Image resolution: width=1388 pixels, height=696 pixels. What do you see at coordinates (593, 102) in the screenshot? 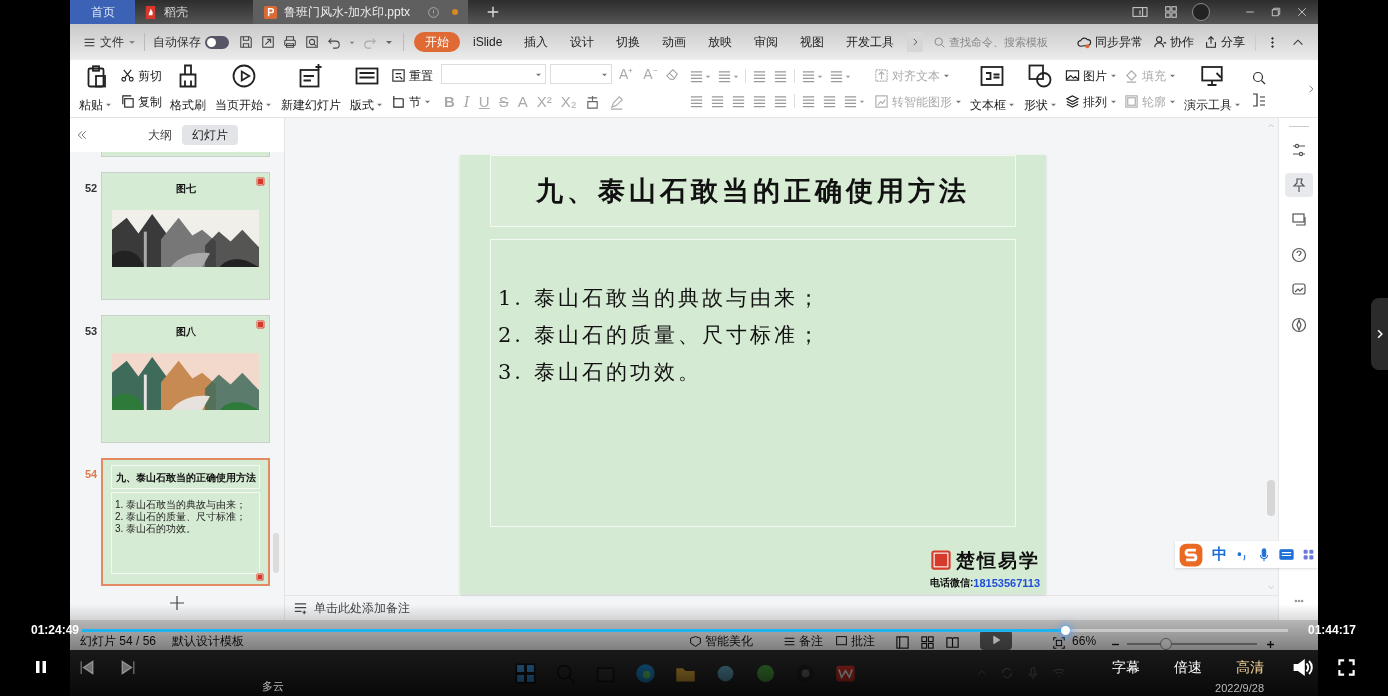
I see `phonetic-guide-icon` at bounding box center [593, 102].